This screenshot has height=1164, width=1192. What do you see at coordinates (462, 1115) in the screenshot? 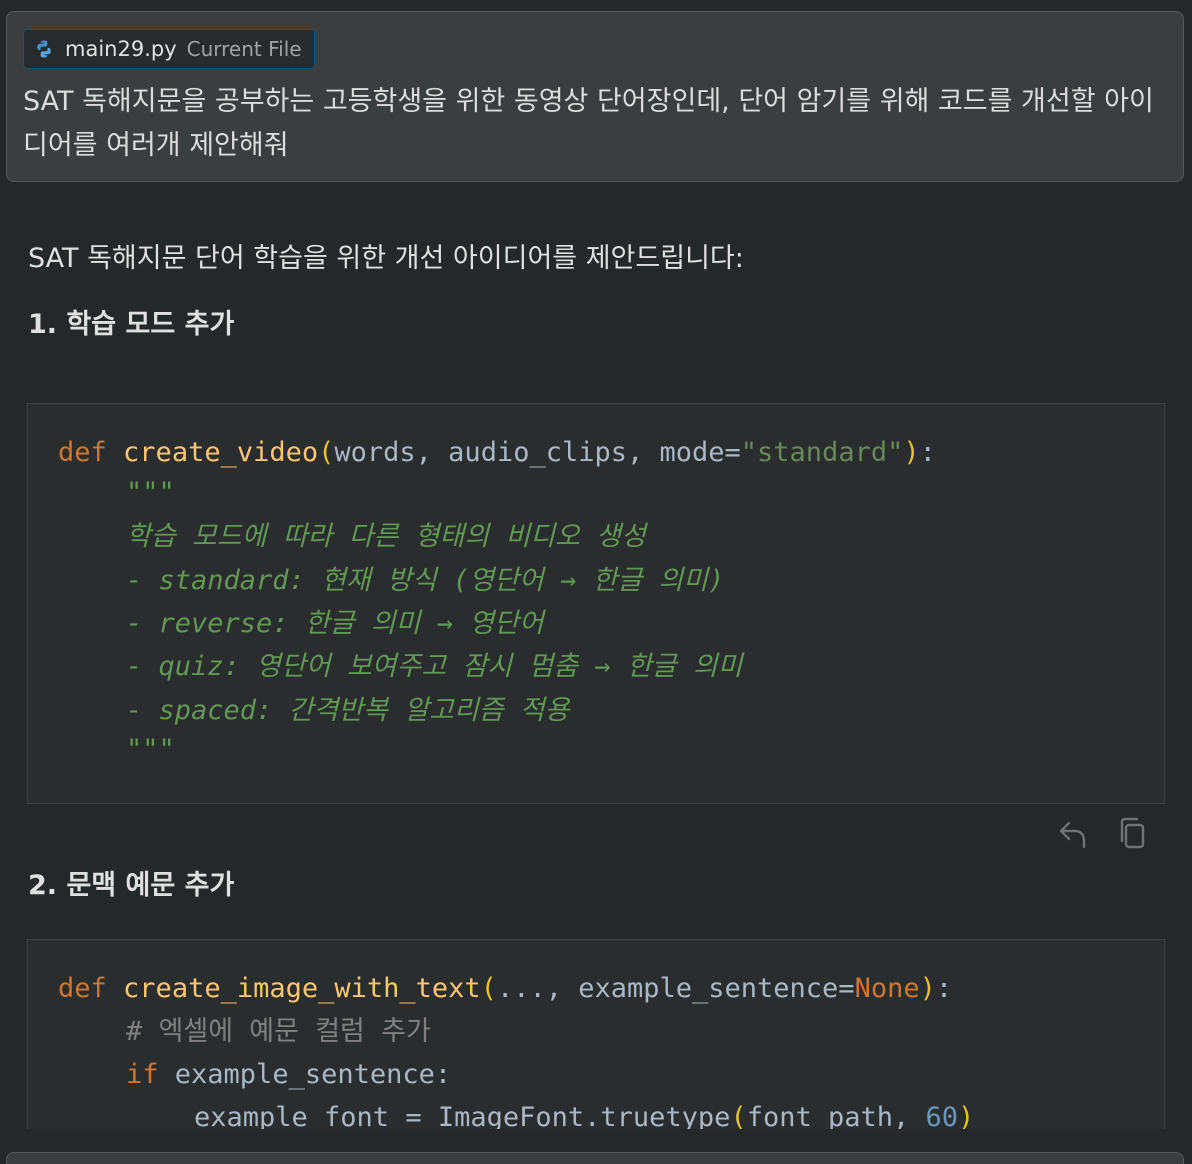
I see `code-assignment: example_font = ImageFont.truetype` at bounding box center [462, 1115].